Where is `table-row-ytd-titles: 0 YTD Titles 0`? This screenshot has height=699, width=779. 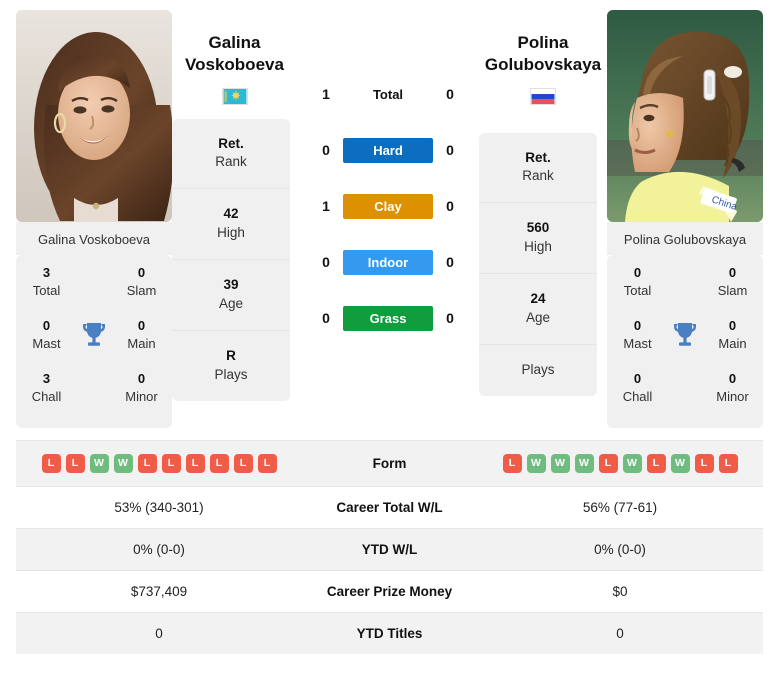
table-row-ytd-titles: 0 YTD Titles 0 is located at coordinates (389, 633).